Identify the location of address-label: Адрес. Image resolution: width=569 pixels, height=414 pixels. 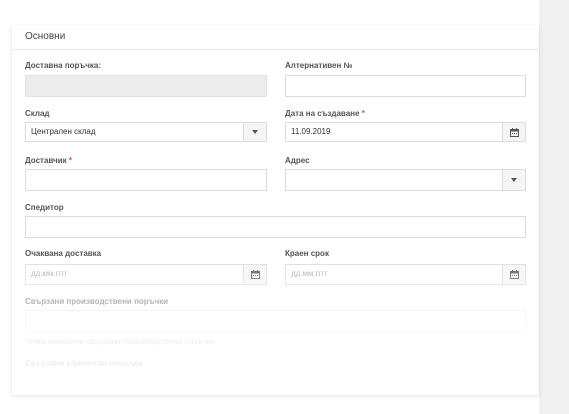
(297, 160).